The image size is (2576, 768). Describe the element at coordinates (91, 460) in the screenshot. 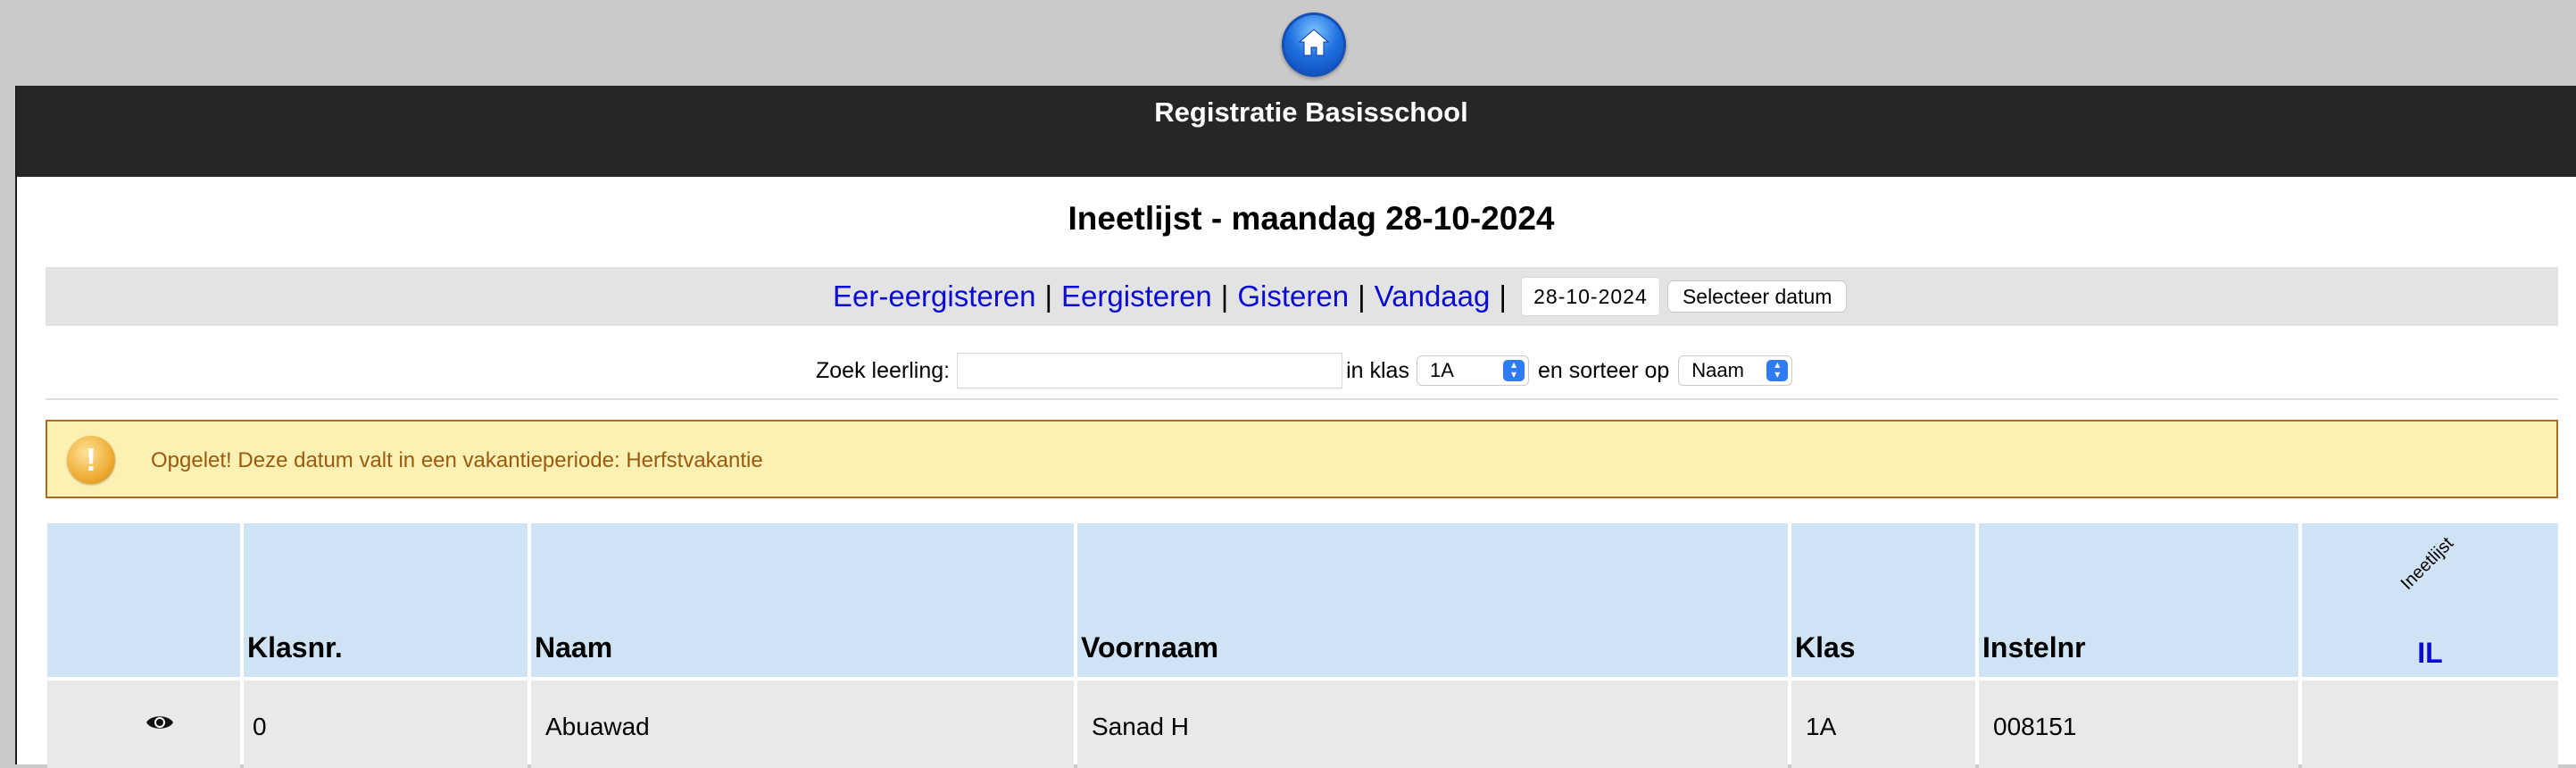

I see `warning-icon: !` at that location.